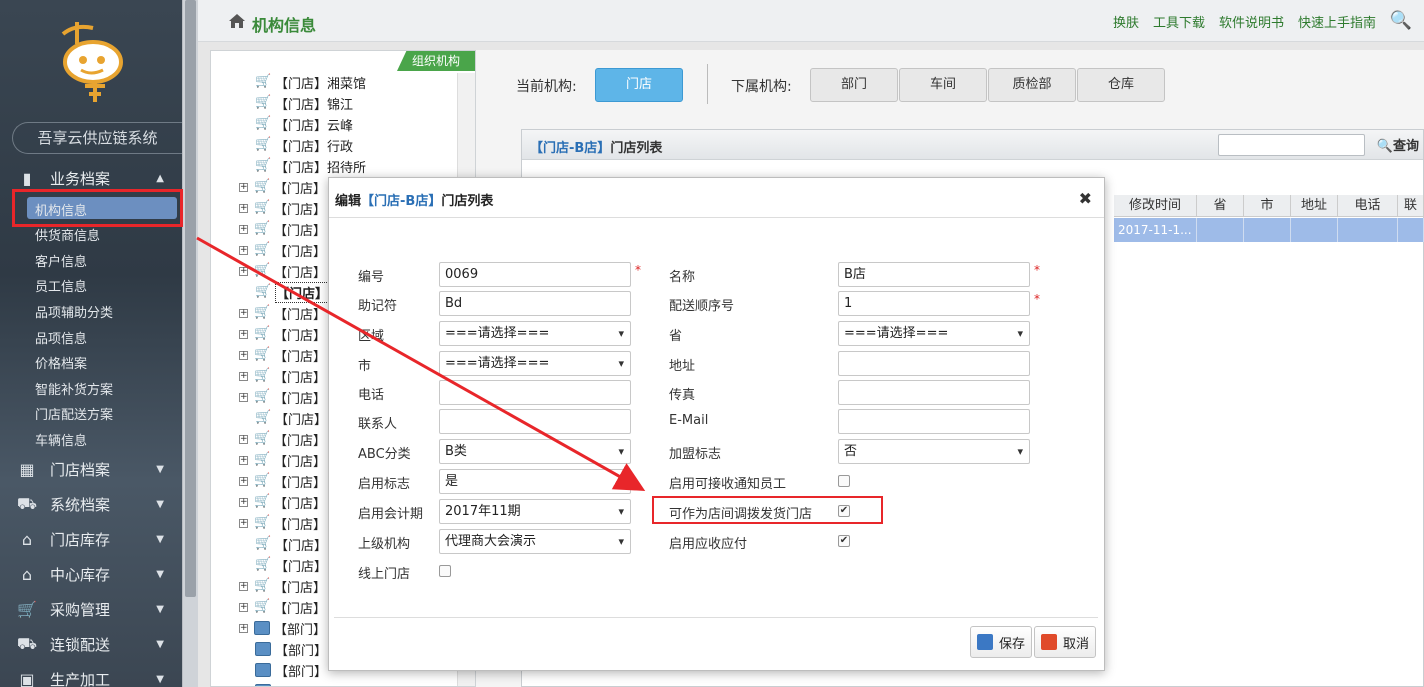 The image size is (1424, 687). I want to click on col-phone: 电话, so click(1368, 206).